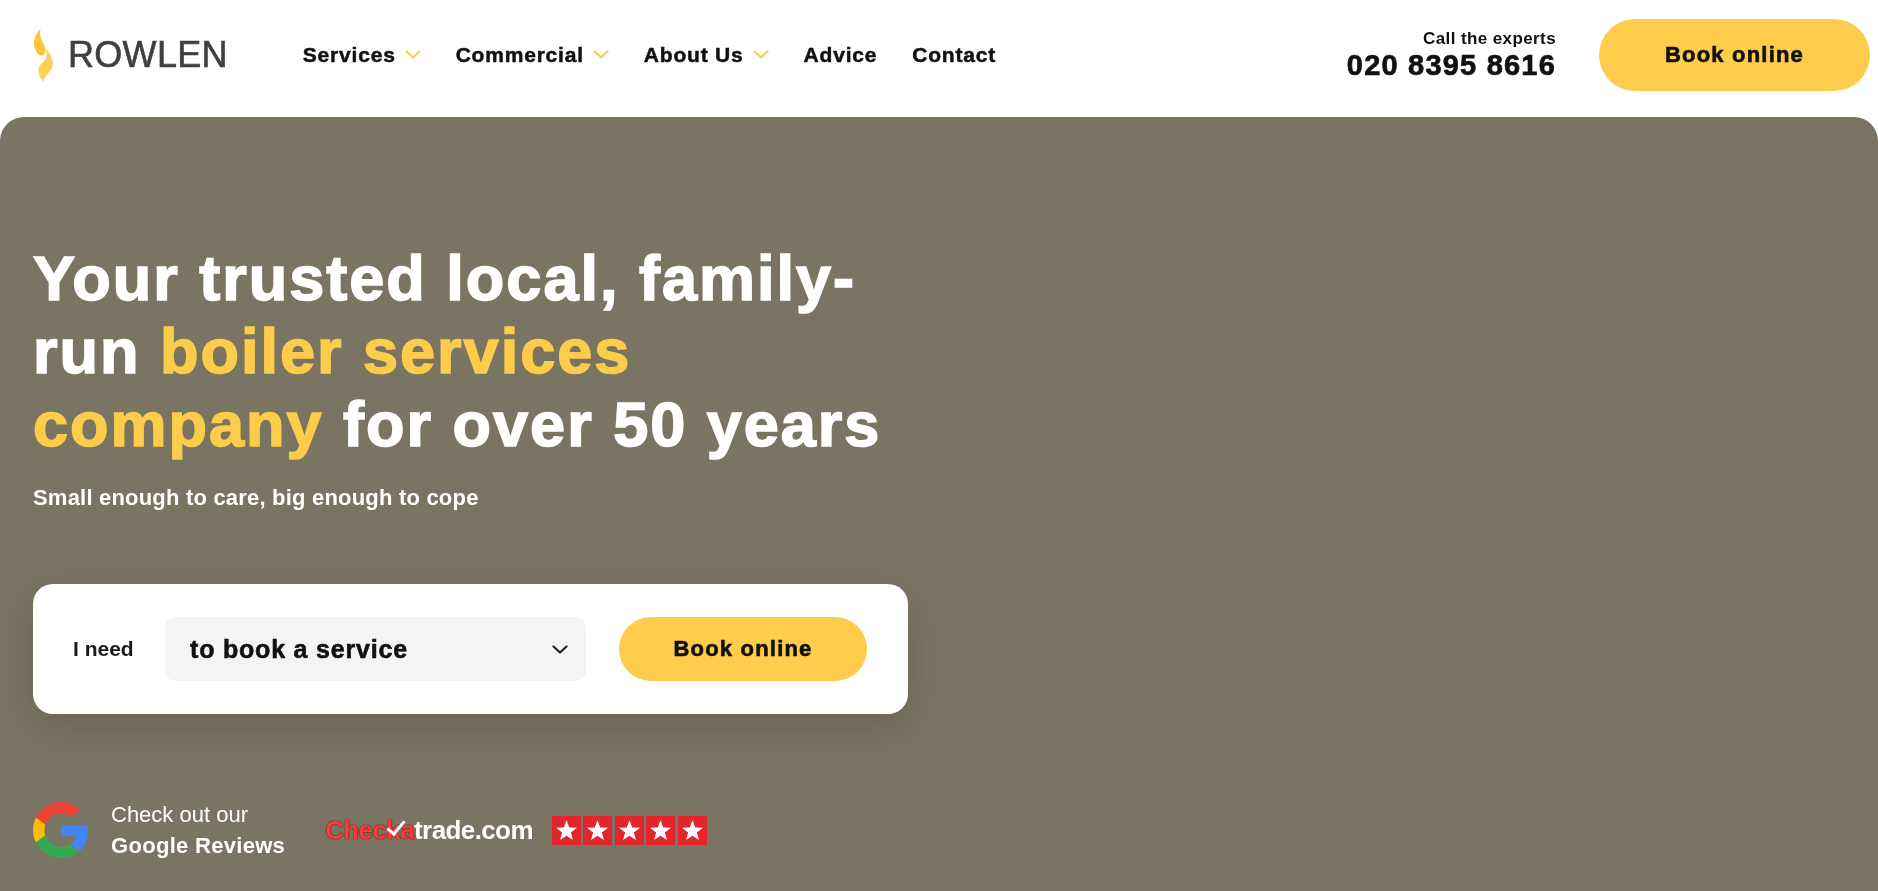  Describe the element at coordinates (1451, 65) in the screenshot. I see `phone-number-link: 020 8395 8616` at that location.